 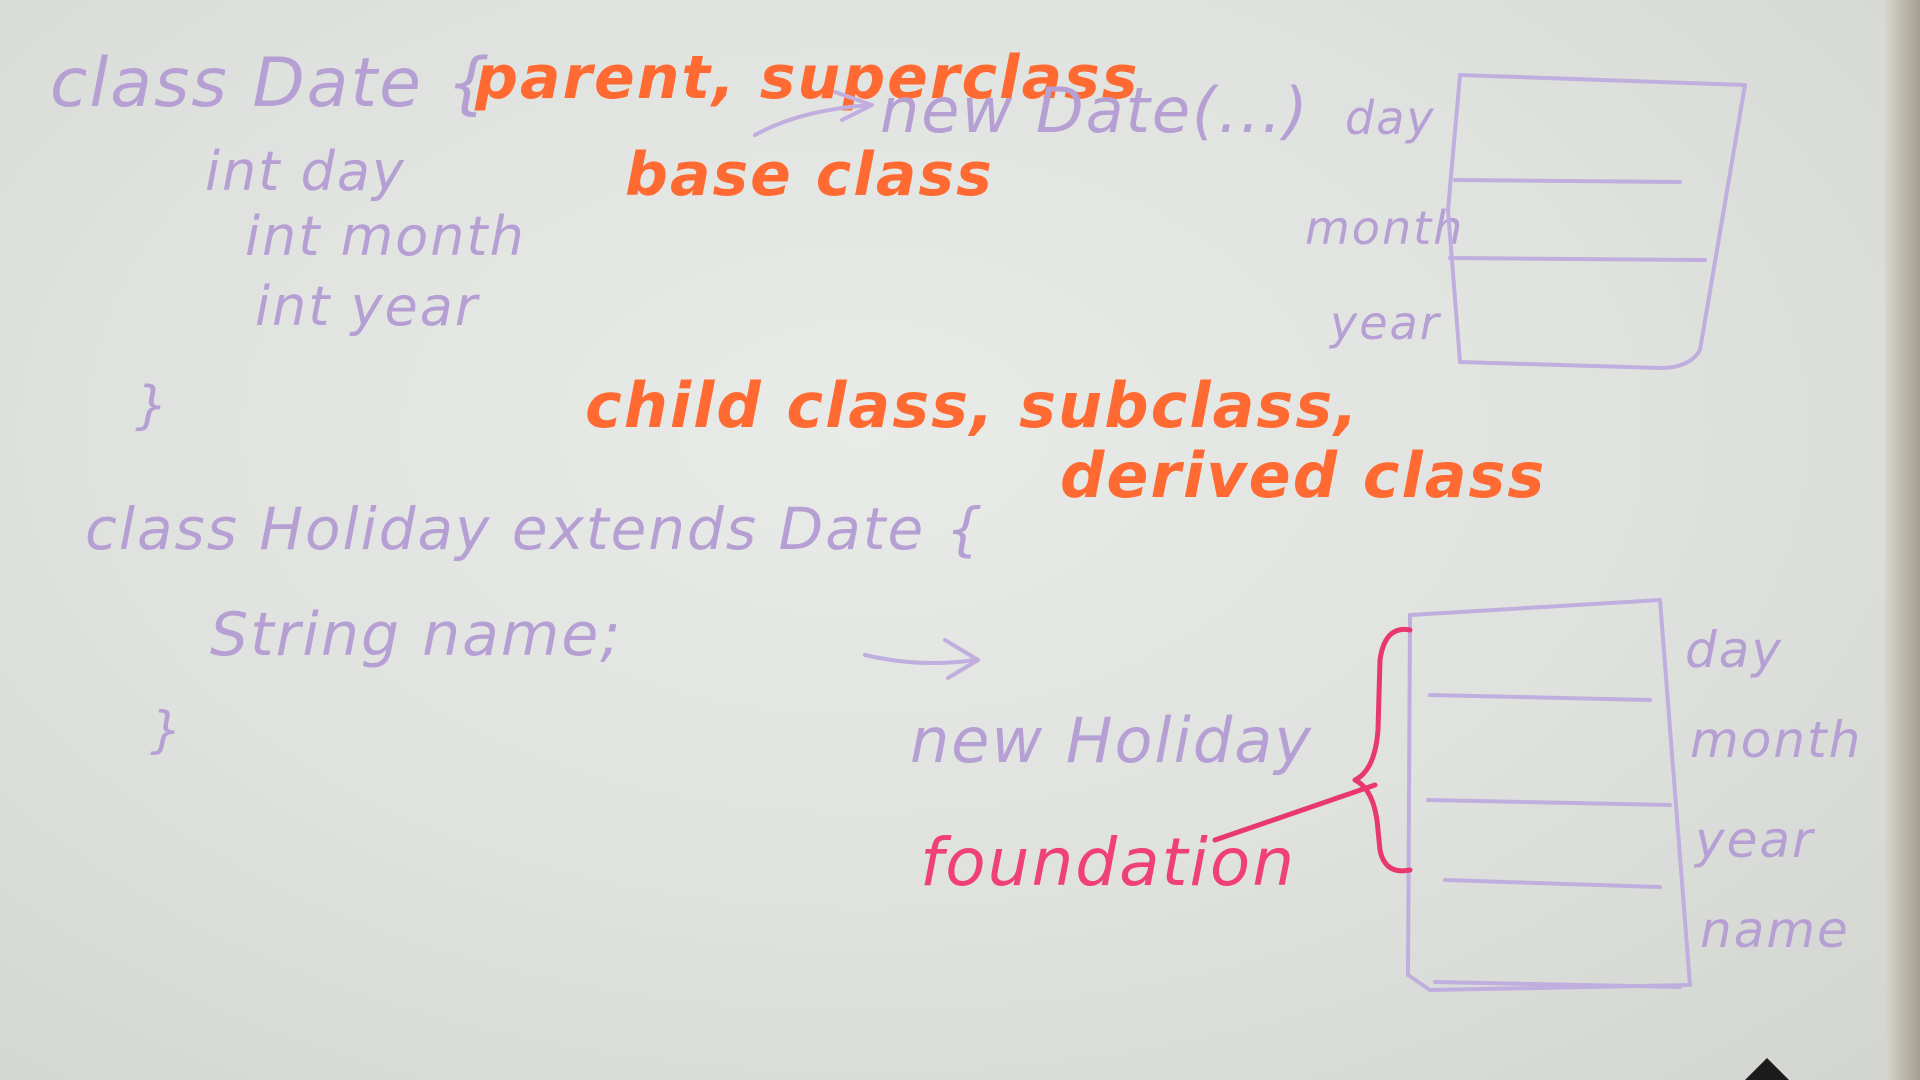 I want to click on foundation-brace, so click(x=1382, y=750).